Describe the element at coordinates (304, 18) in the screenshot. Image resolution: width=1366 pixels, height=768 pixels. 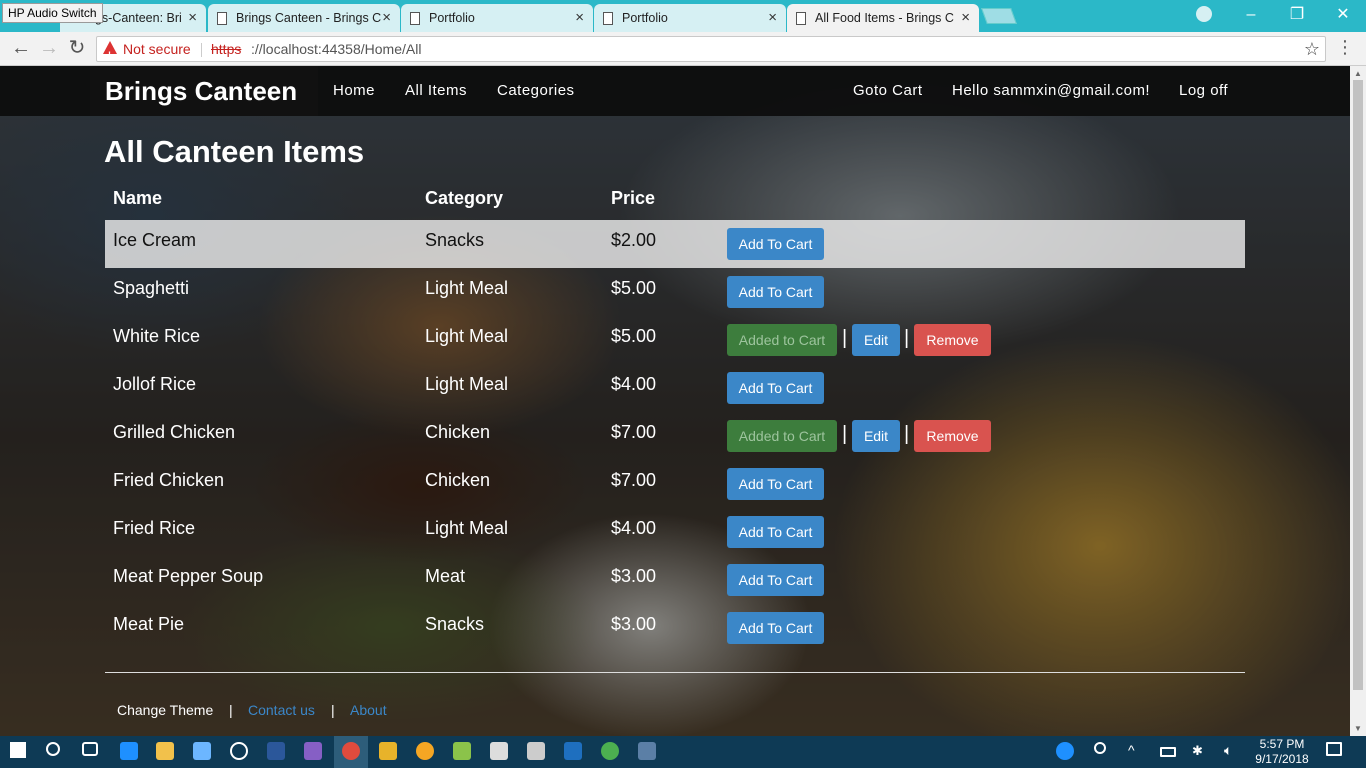
I see `tab-brings-canteen: Brings Canteen - Brings C ×` at that location.